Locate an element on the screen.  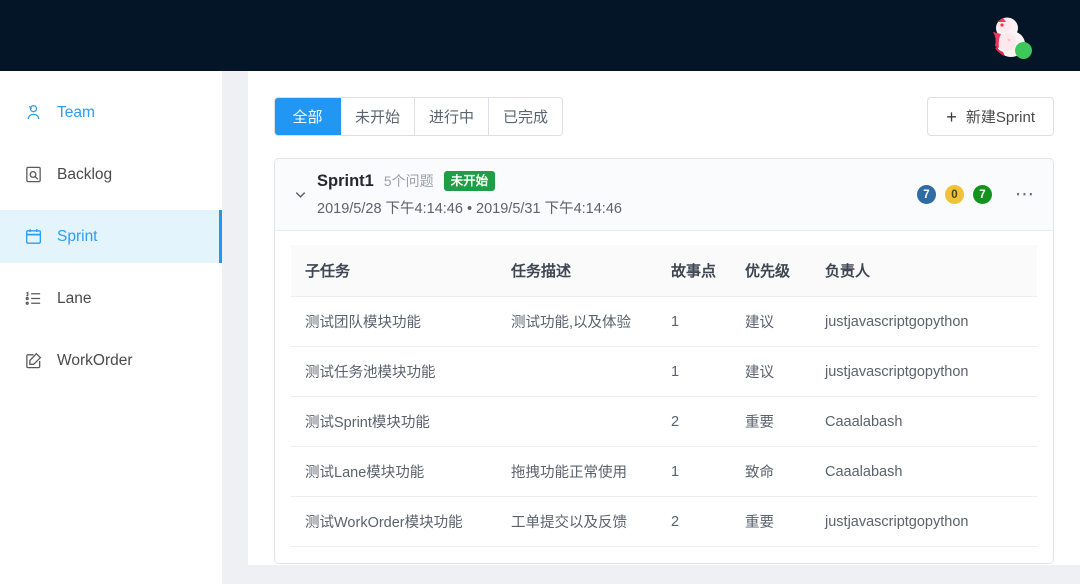
ellipsis-icon: ⋯ is located at coordinates (1025, 194).